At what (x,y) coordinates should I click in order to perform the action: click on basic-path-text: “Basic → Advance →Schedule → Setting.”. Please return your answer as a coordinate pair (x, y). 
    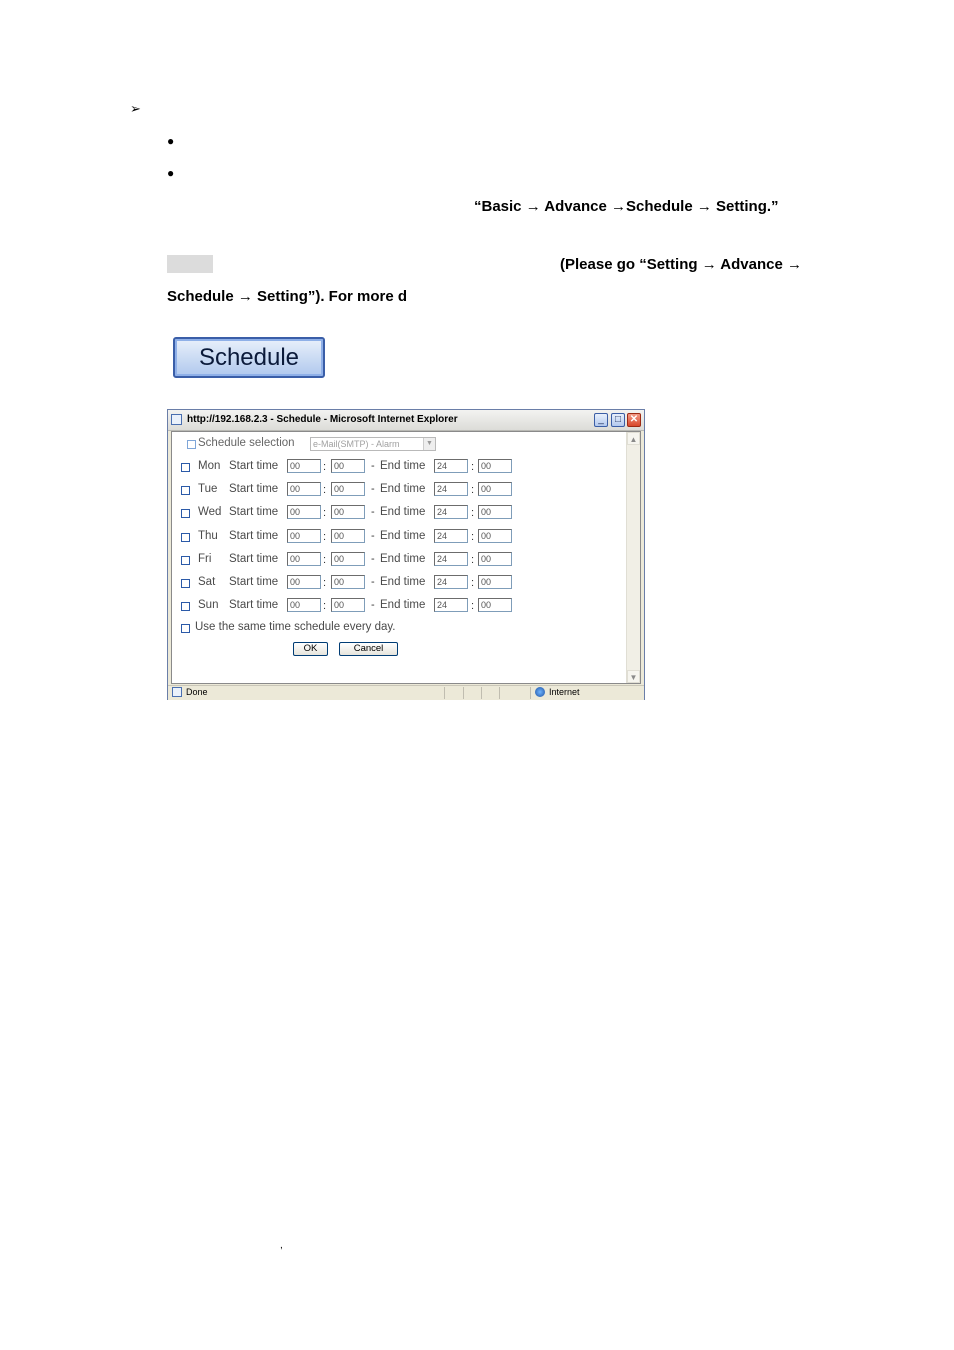
    Looking at the image, I should click on (626, 206).